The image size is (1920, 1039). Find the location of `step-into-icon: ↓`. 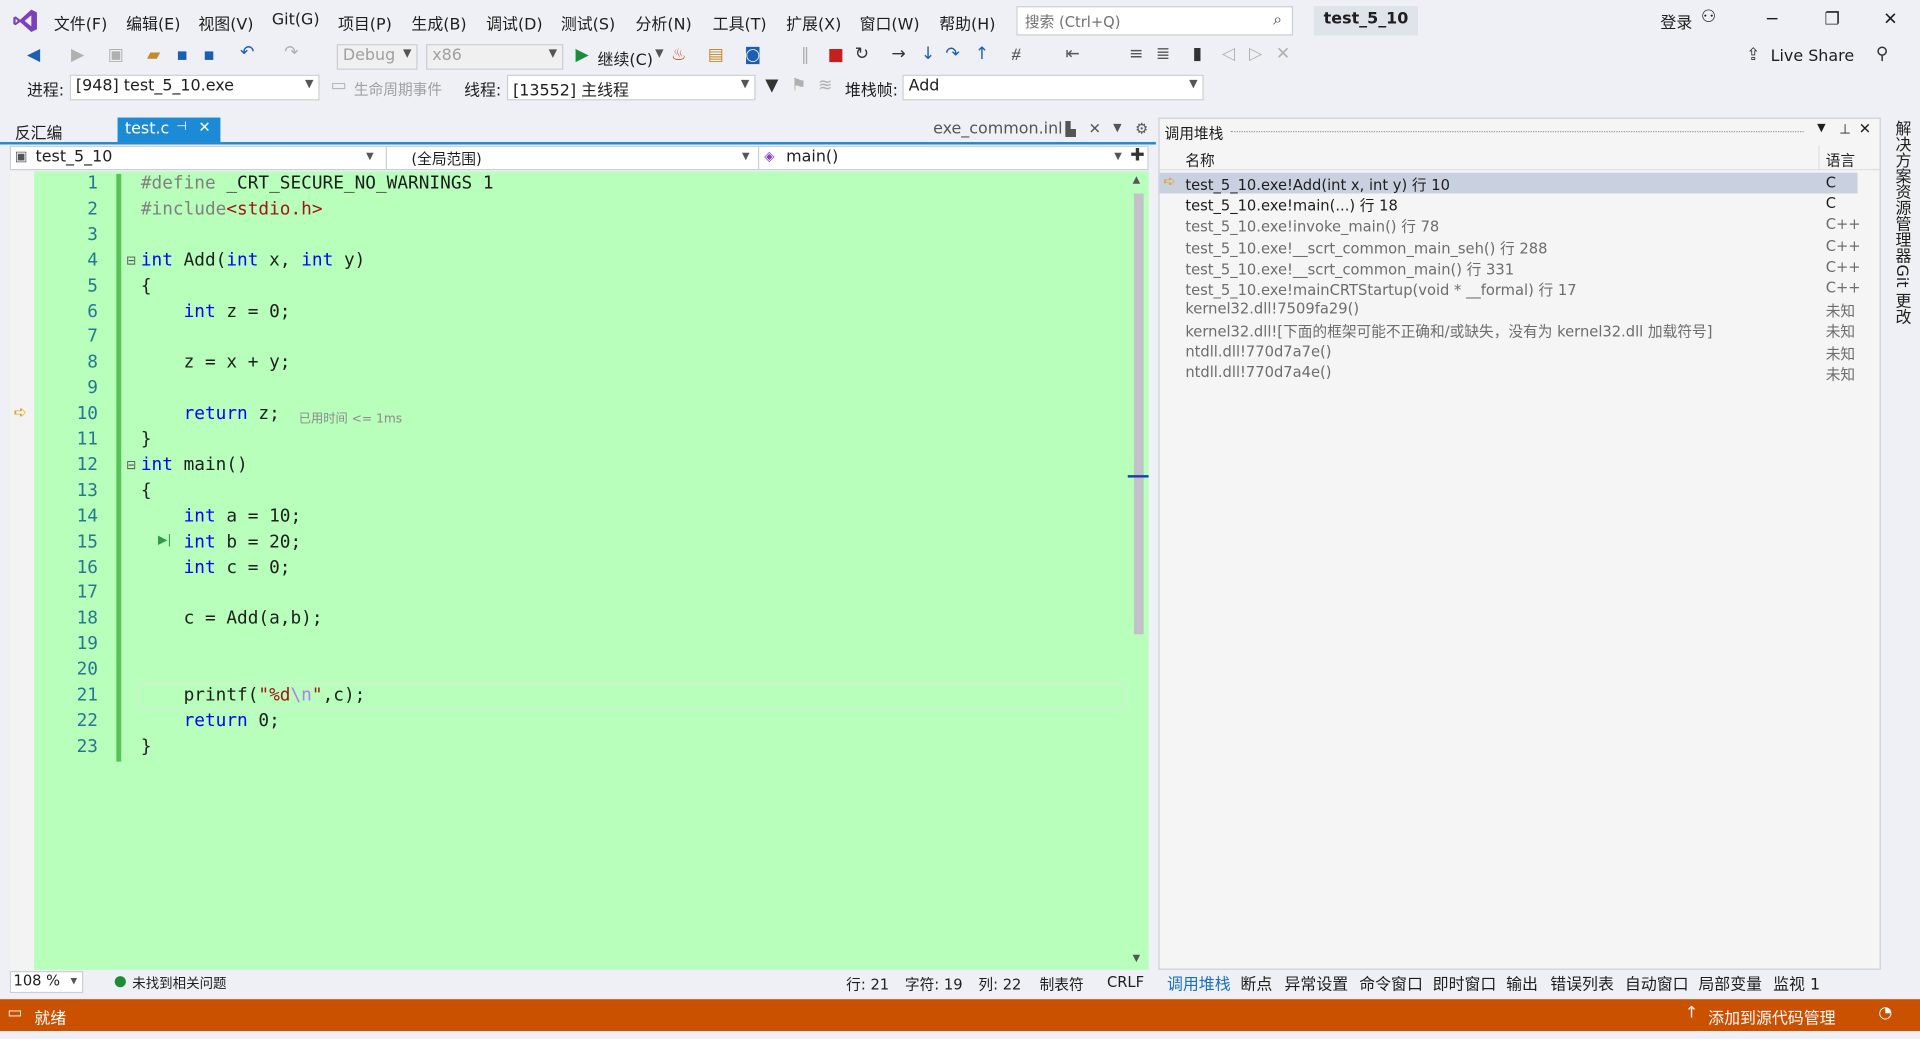

step-into-icon: ↓ is located at coordinates (928, 54).